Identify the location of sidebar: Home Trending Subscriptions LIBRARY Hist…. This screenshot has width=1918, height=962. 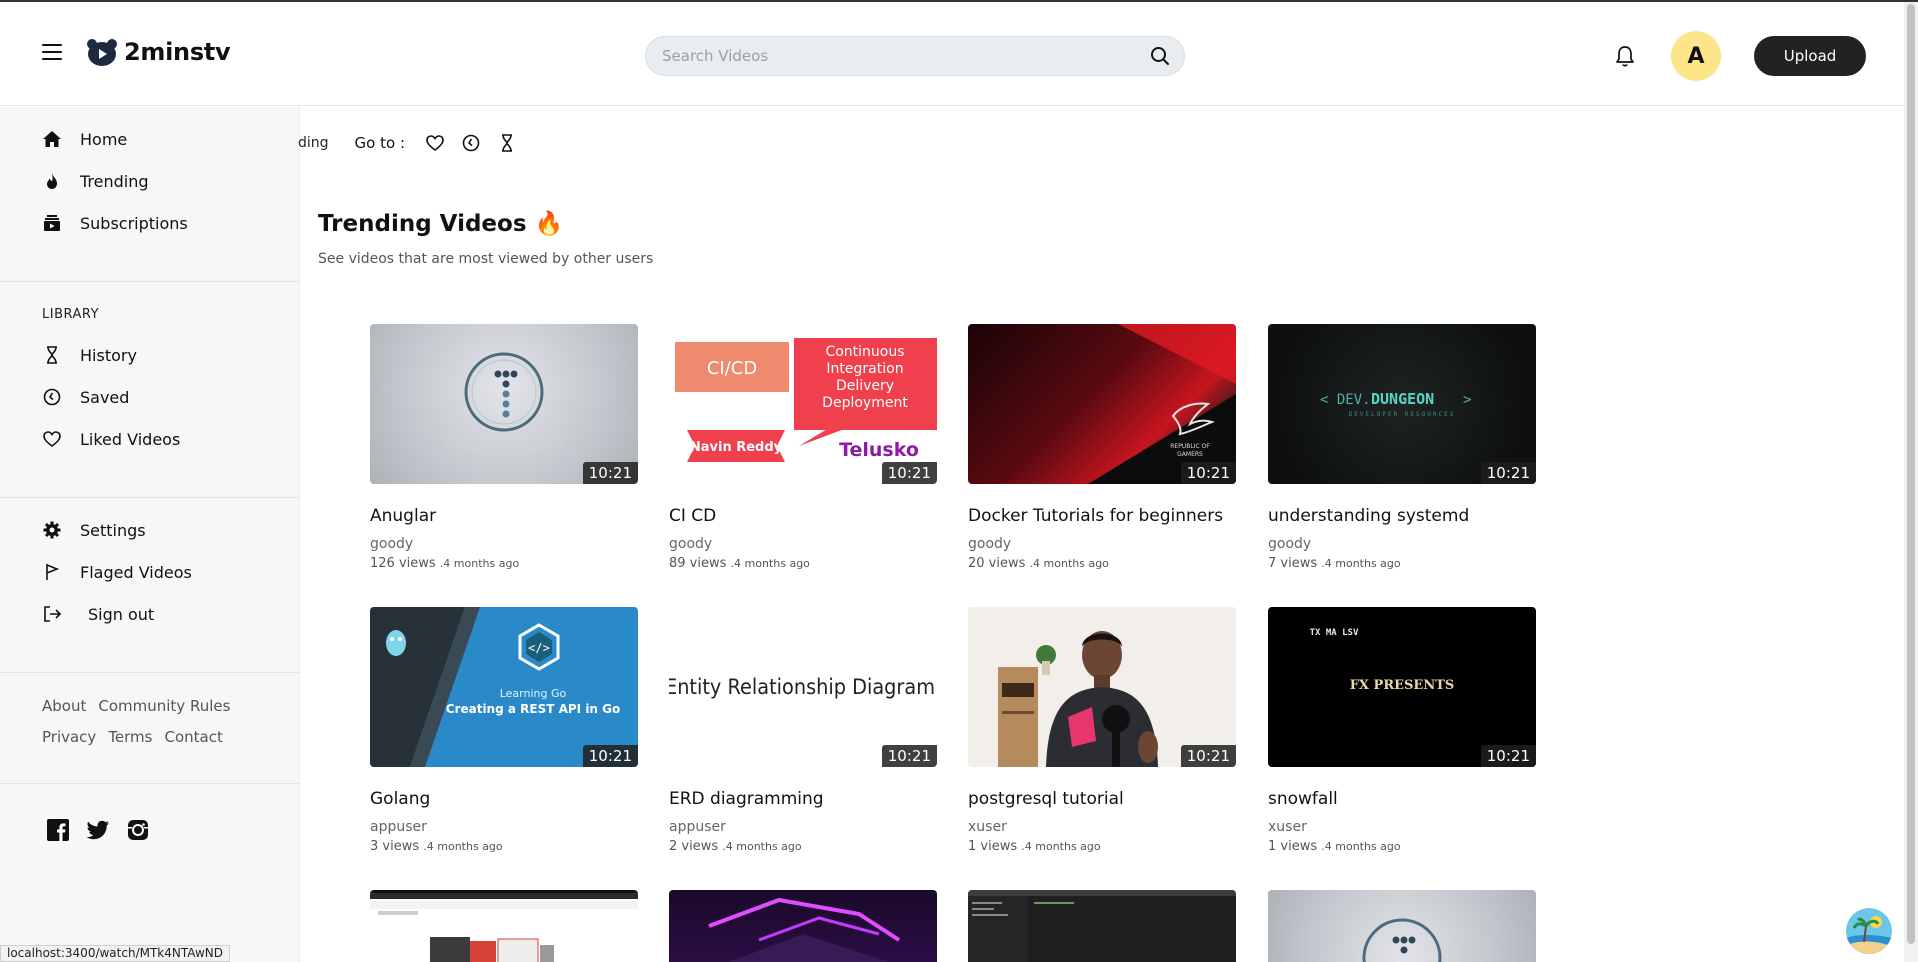
(150, 534).